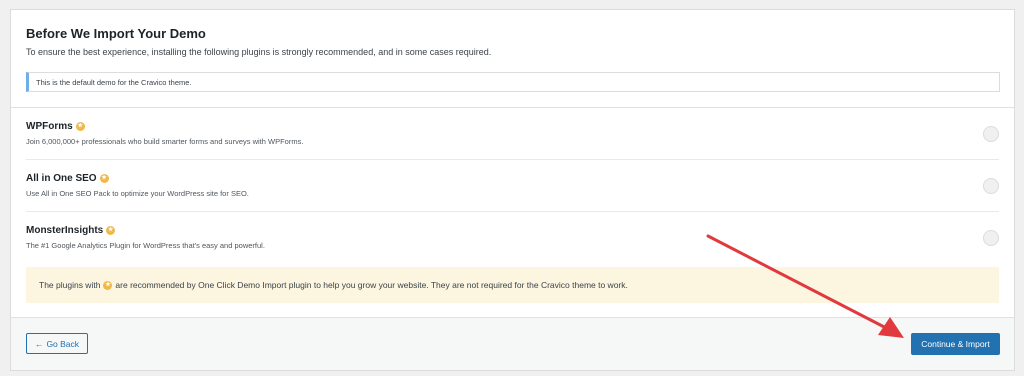 Image resolution: width=1024 pixels, height=376 pixels. I want to click on plugin-title: MonsterInsights ★, so click(71, 230).